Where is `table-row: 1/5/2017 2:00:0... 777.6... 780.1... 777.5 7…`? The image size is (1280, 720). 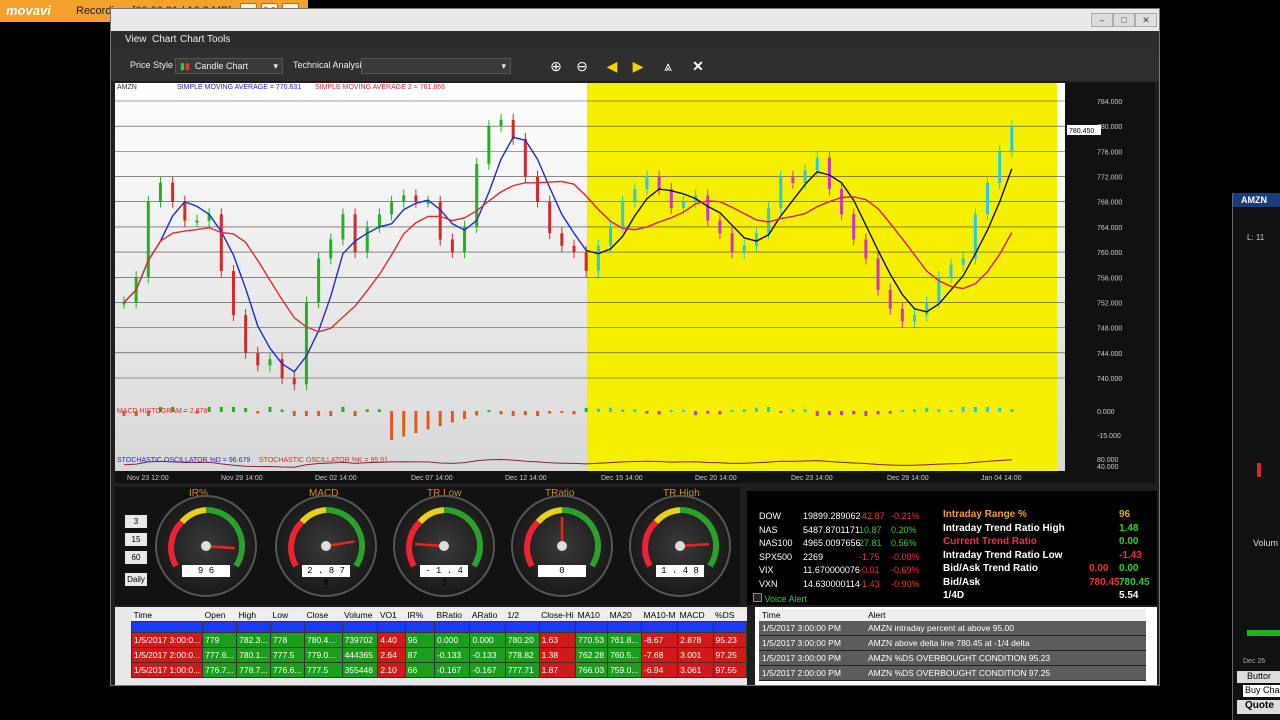
table-row: 1/5/2017 2:00:0... 777.6... 780.1... 777.5 7… is located at coordinates (438, 655).